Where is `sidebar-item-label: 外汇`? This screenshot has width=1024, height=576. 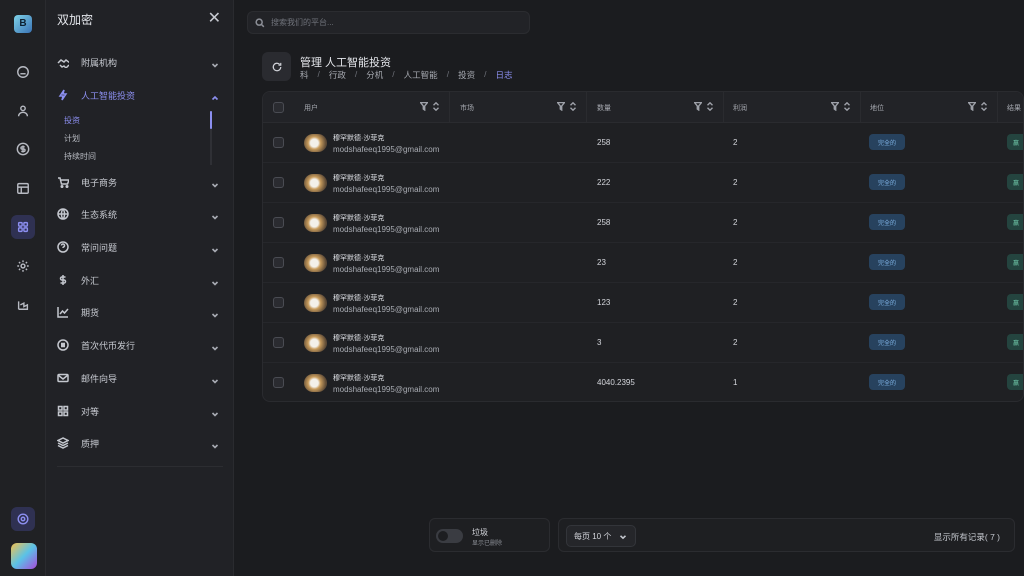 sidebar-item-label: 外汇 is located at coordinates (90, 280).